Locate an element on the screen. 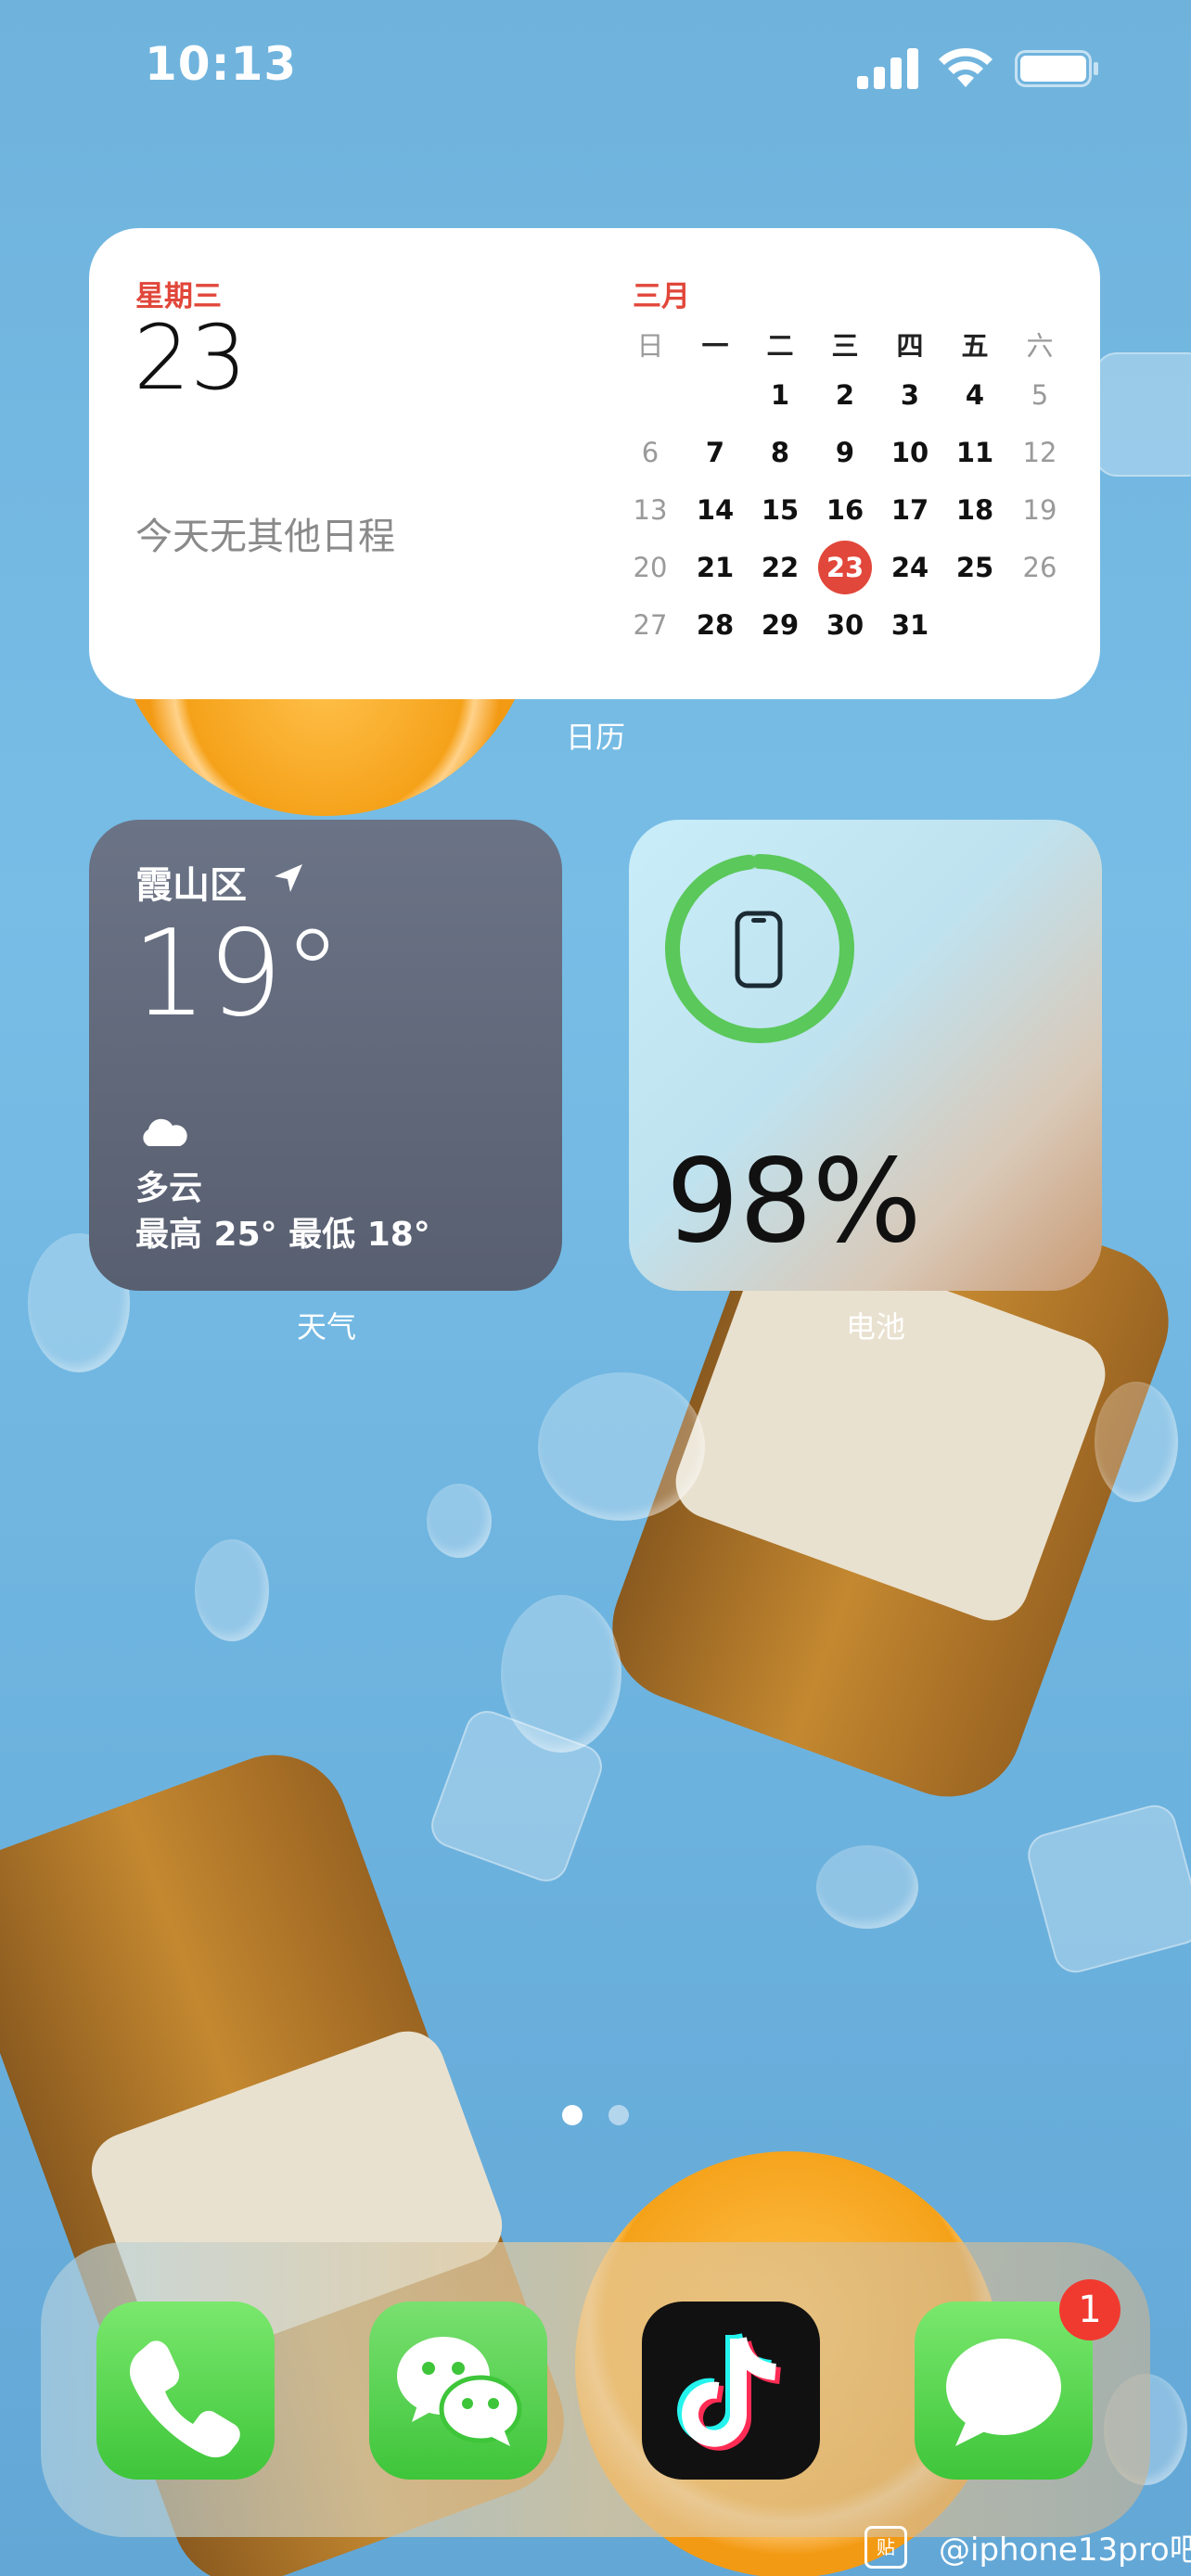  calendar-date-cell: 20 is located at coordinates (650, 568).